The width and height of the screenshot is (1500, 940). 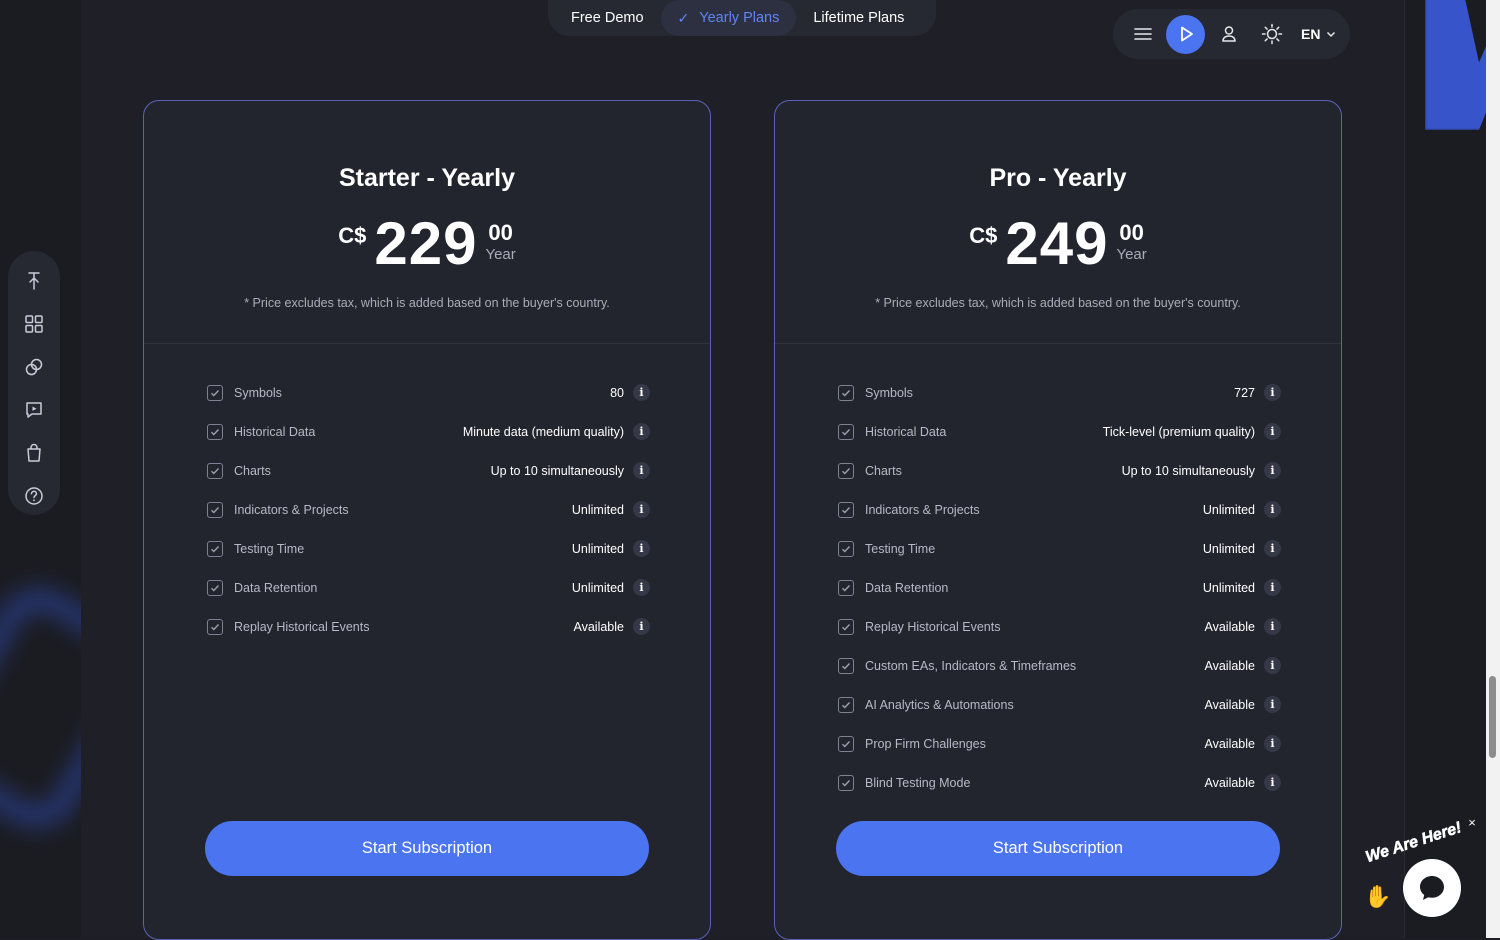 What do you see at coordinates (1059, 782) in the screenshot?
I see `feature-row: Blind Testing Mode Available i` at bounding box center [1059, 782].